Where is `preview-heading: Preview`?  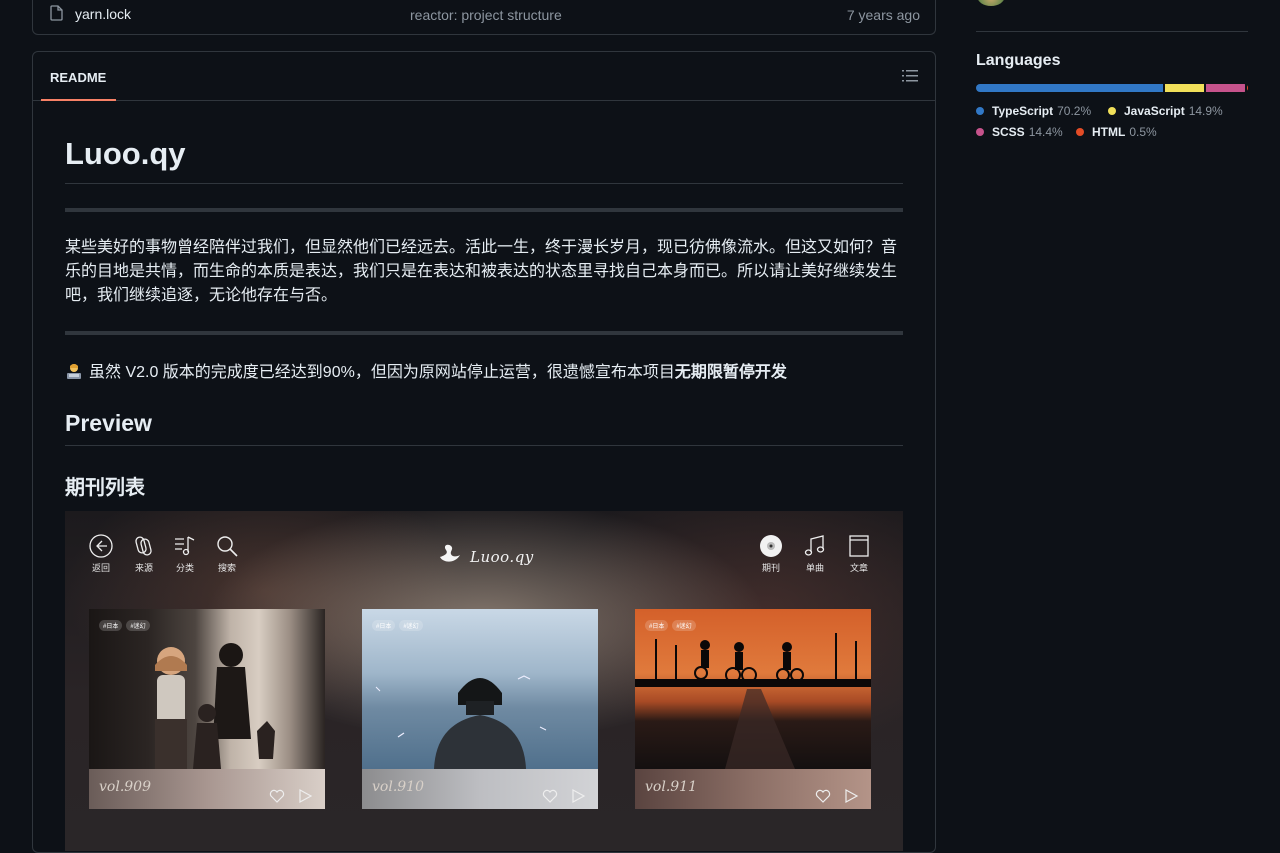
preview-heading: Preview is located at coordinates (108, 423).